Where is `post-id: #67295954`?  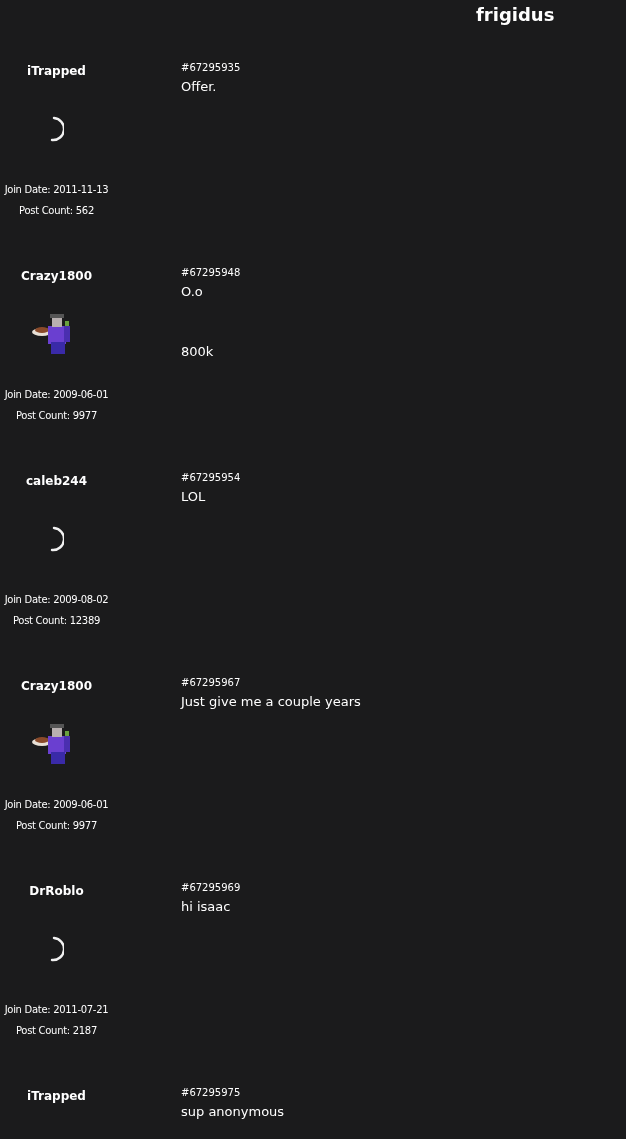 post-id: #67295954 is located at coordinates (211, 478).